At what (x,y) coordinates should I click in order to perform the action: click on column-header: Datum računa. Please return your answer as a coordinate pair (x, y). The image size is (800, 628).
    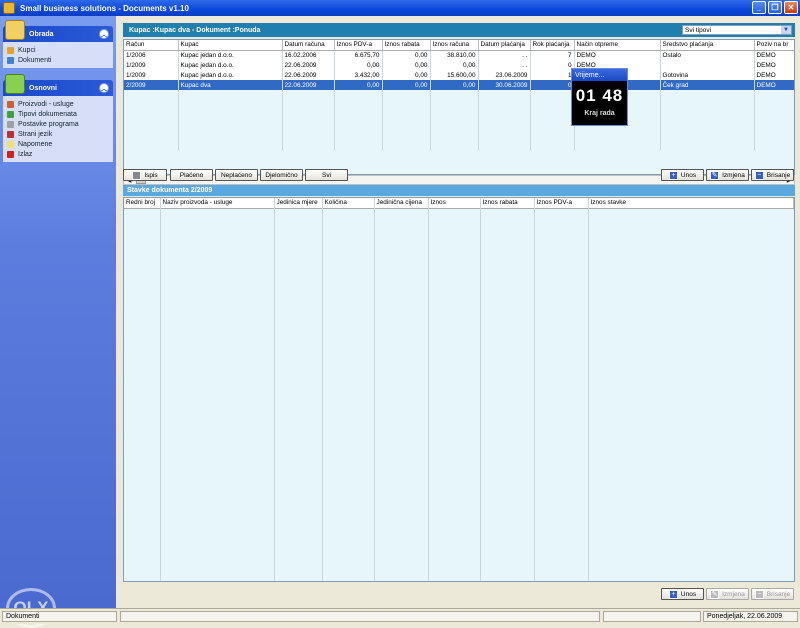
    Looking at the image, I should click on (308, 45).